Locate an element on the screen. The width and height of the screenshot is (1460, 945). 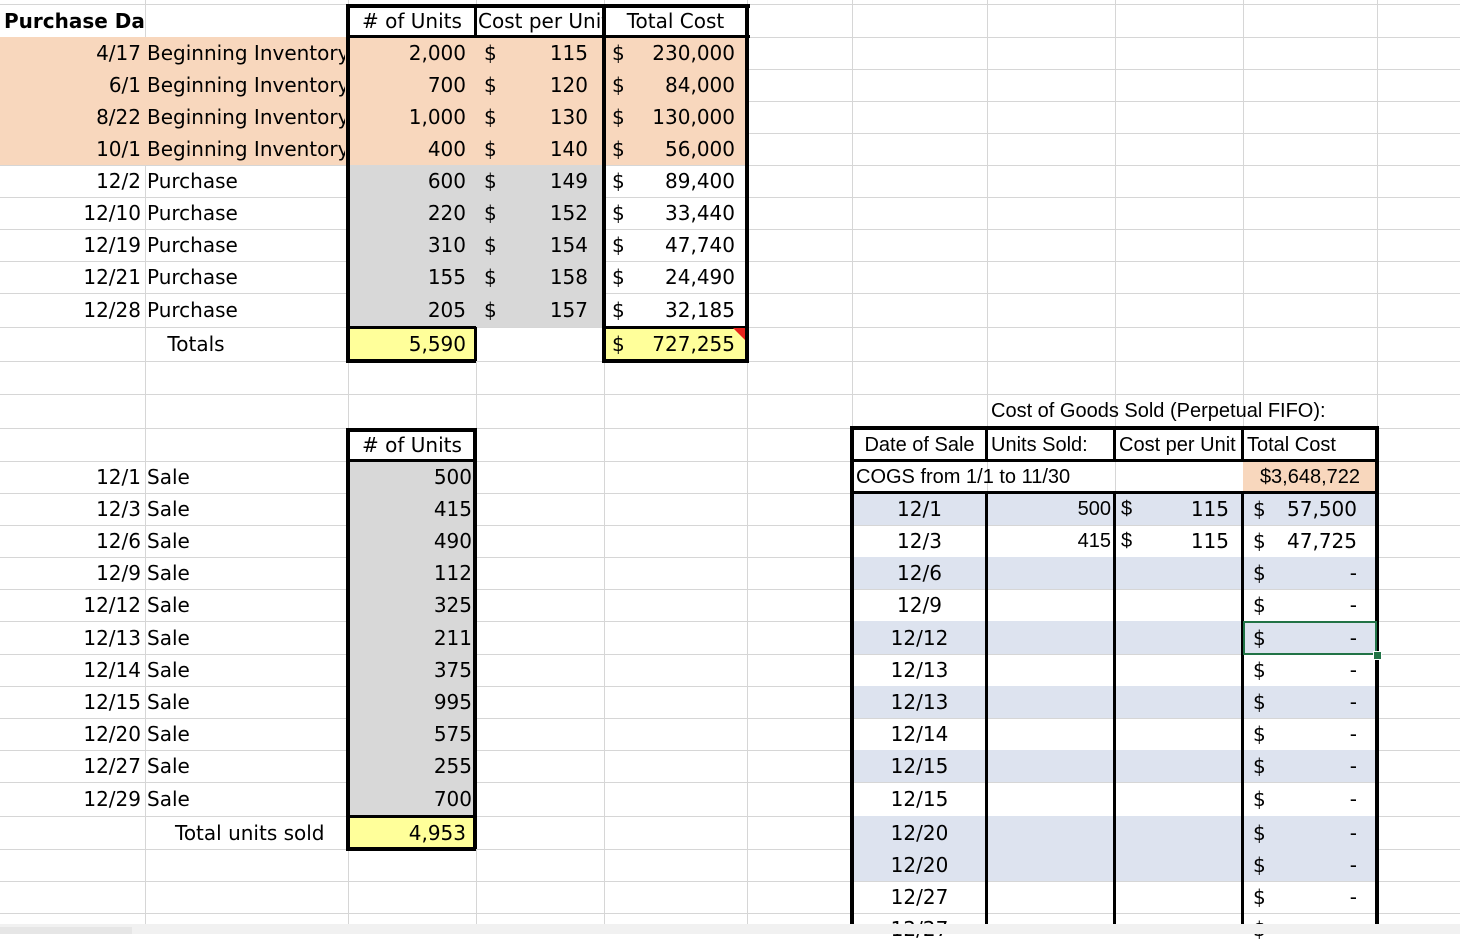
cogs-cost-per-unit-header: Cost per Unit is located at coordinates (1179, 444).